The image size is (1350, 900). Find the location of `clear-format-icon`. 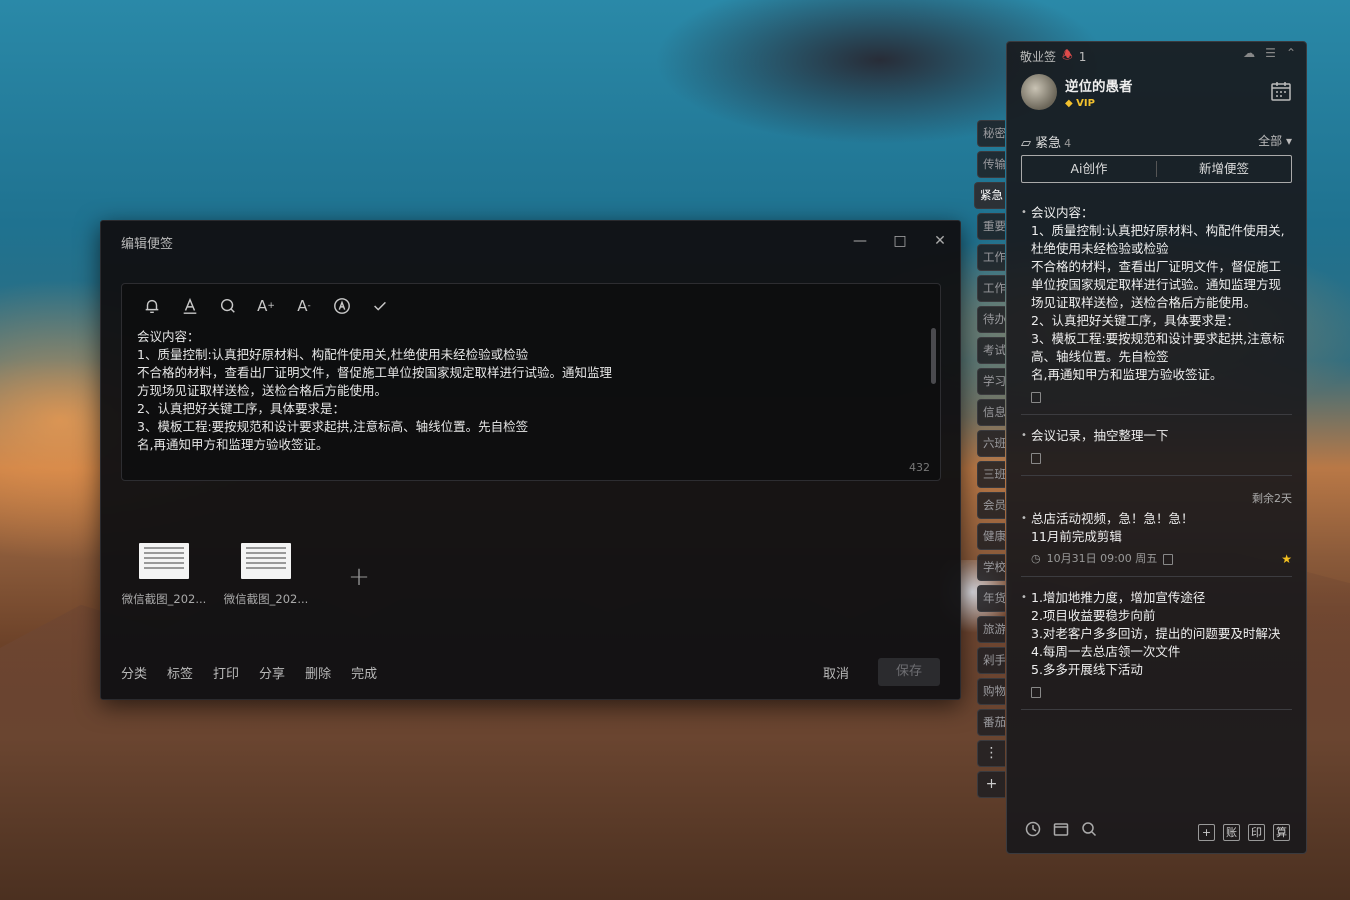

clear-format-icon is located at coordinates (342, 306).